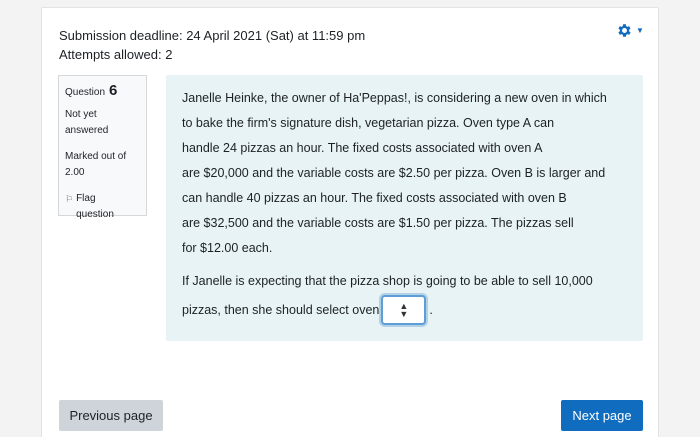  What do you see at coordinates (81, 114) in the screenshot?
I see `state-line-1: Not yet` at bounding box center [81, 114].